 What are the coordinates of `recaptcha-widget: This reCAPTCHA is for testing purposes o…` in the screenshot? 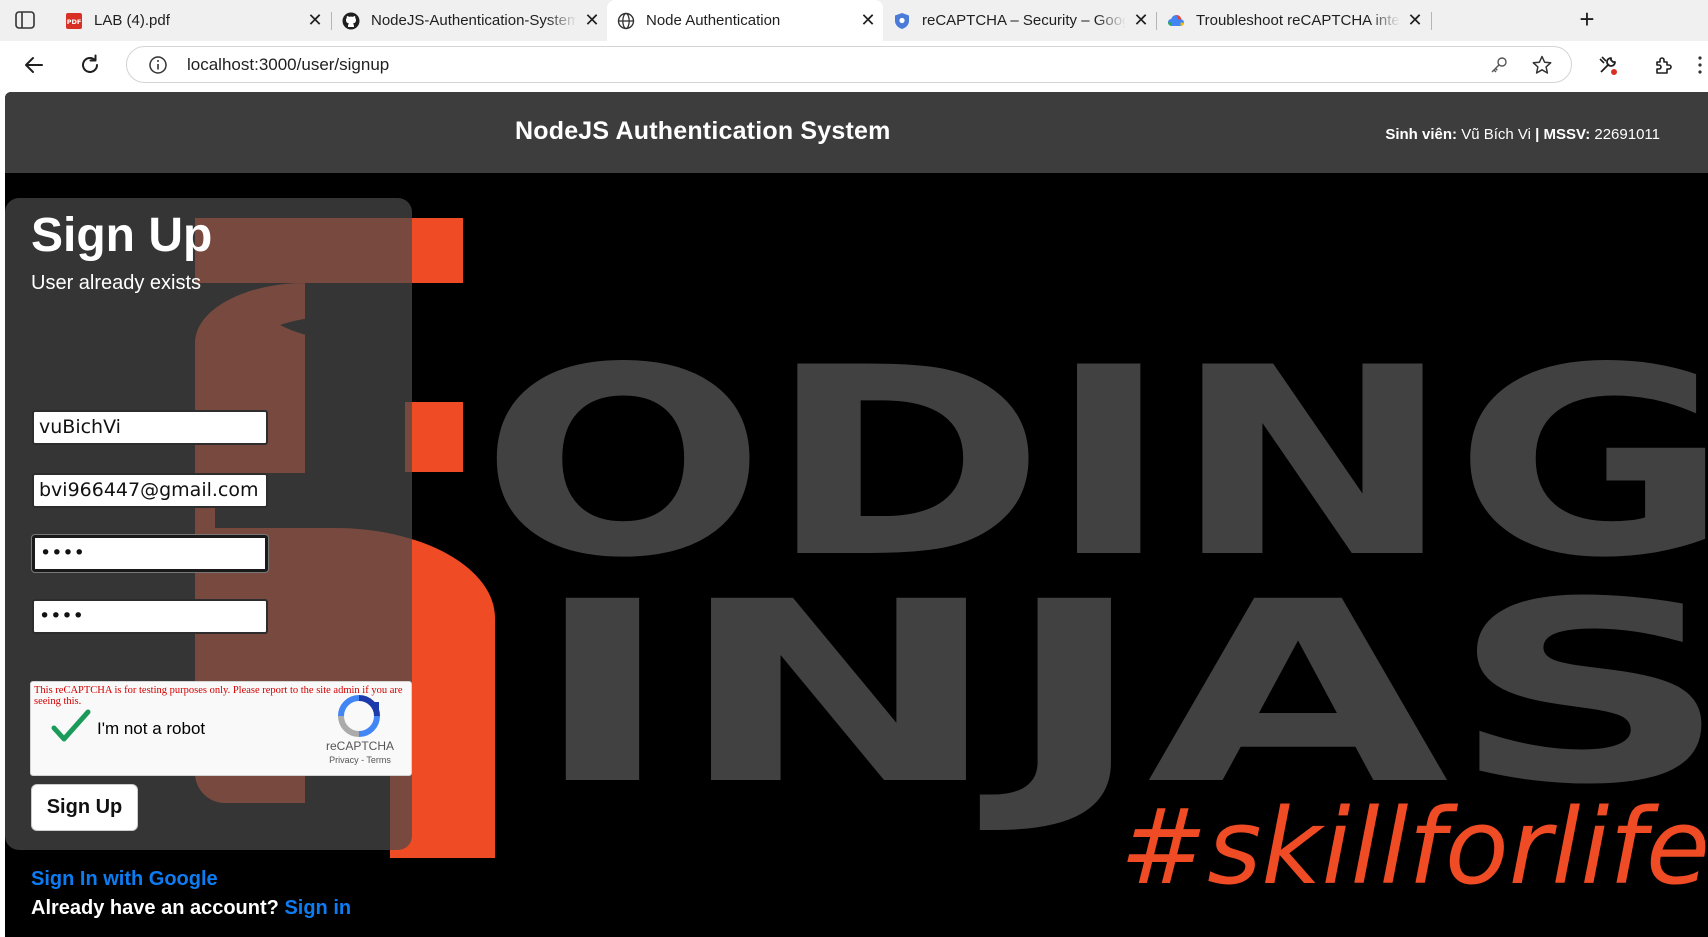 It's located at (221, 728).